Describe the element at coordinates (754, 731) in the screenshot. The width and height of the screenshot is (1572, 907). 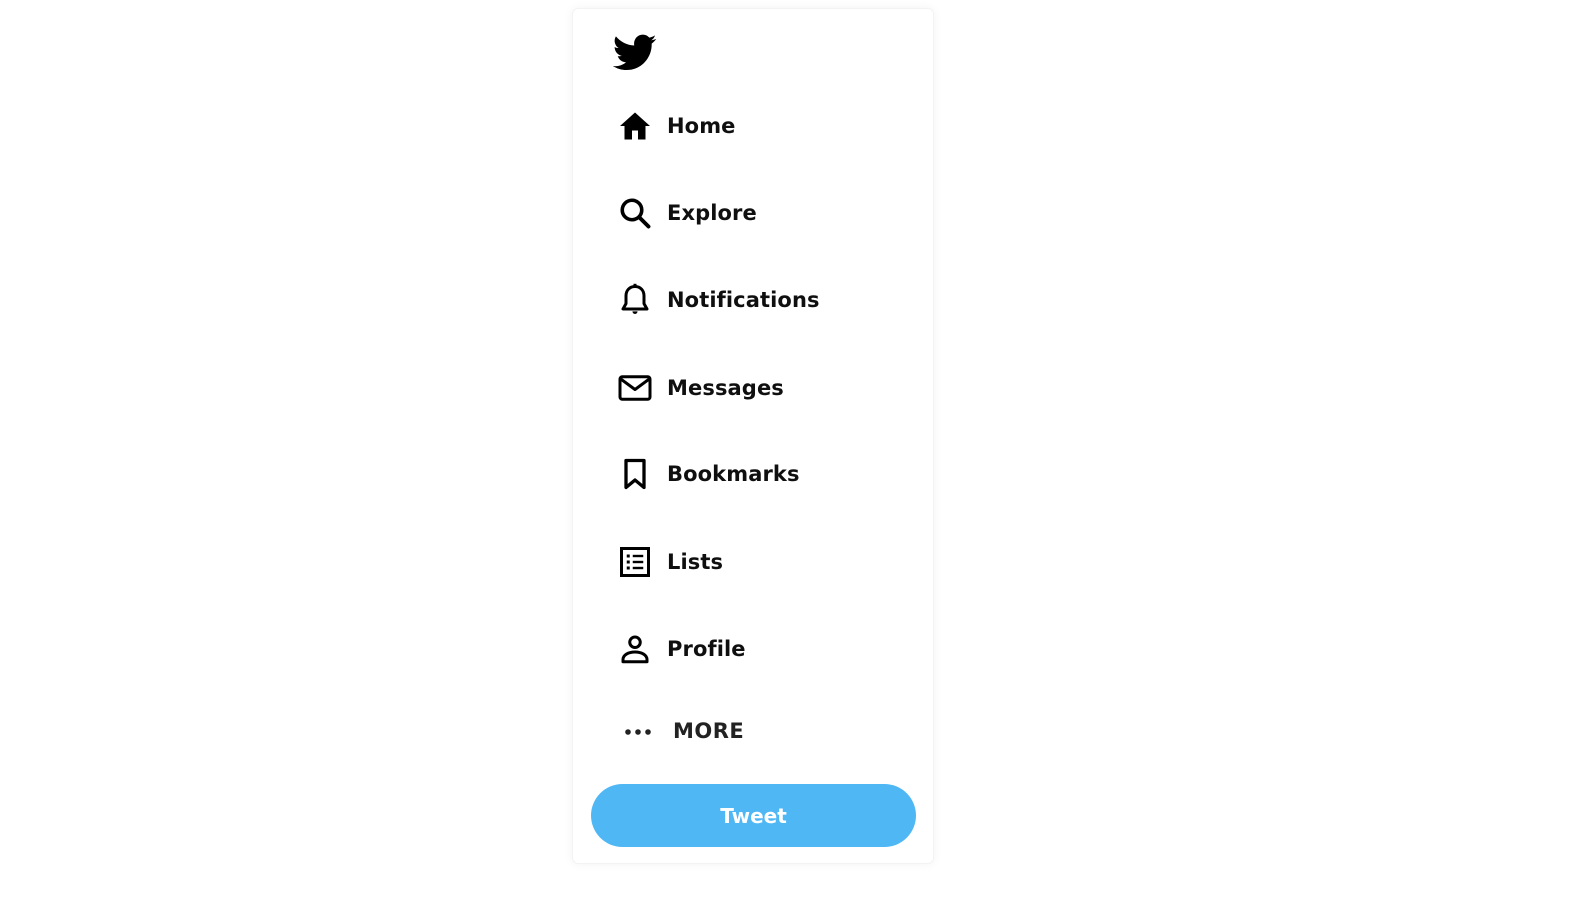
I see `nav-item-more: MORE` at that location.